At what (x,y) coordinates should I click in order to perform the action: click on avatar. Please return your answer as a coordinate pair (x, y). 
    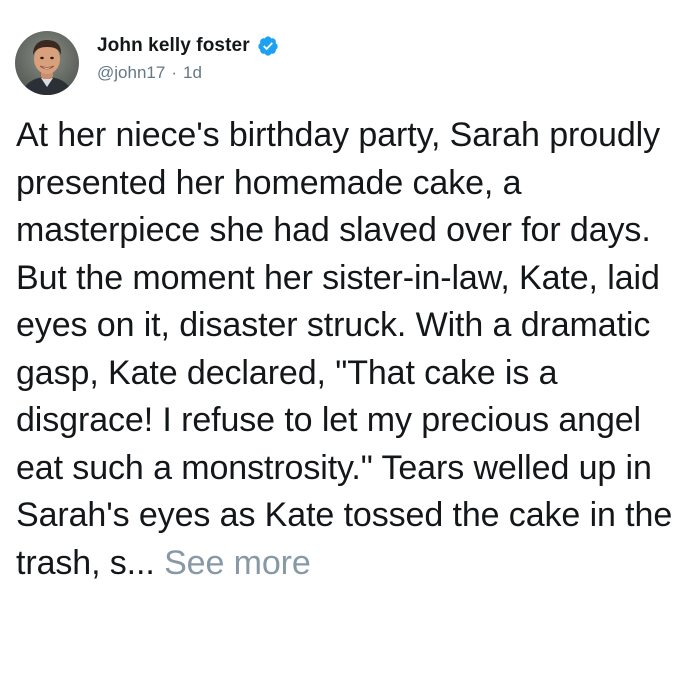
    Looking at the image, I should click on (47, 63).